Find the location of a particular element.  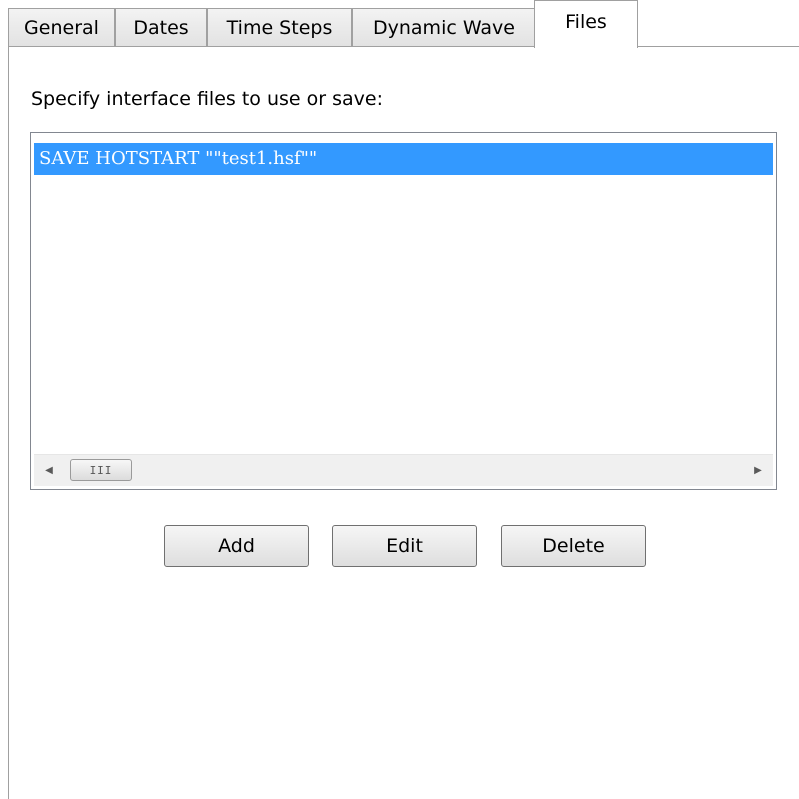

tab-dates: Dates is located at coordinates (161, 27).